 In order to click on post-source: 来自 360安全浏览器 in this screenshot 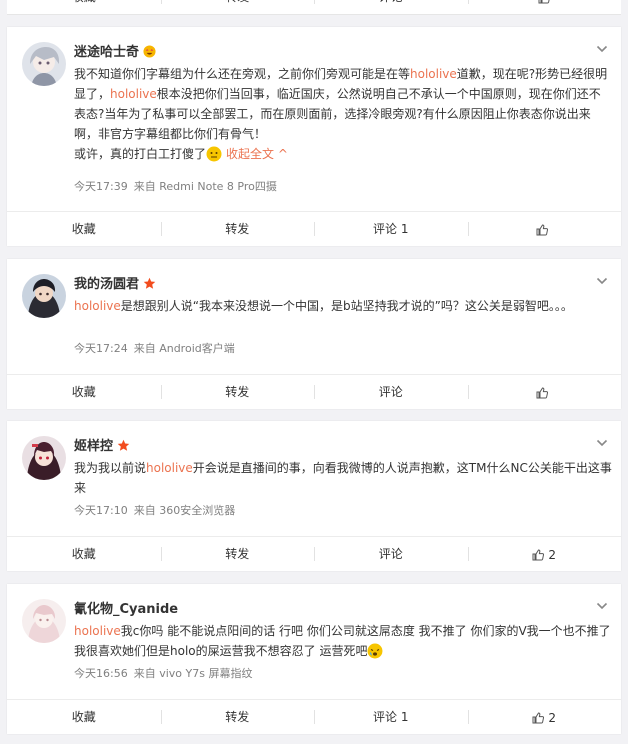, I will do `click(184, 510)`.